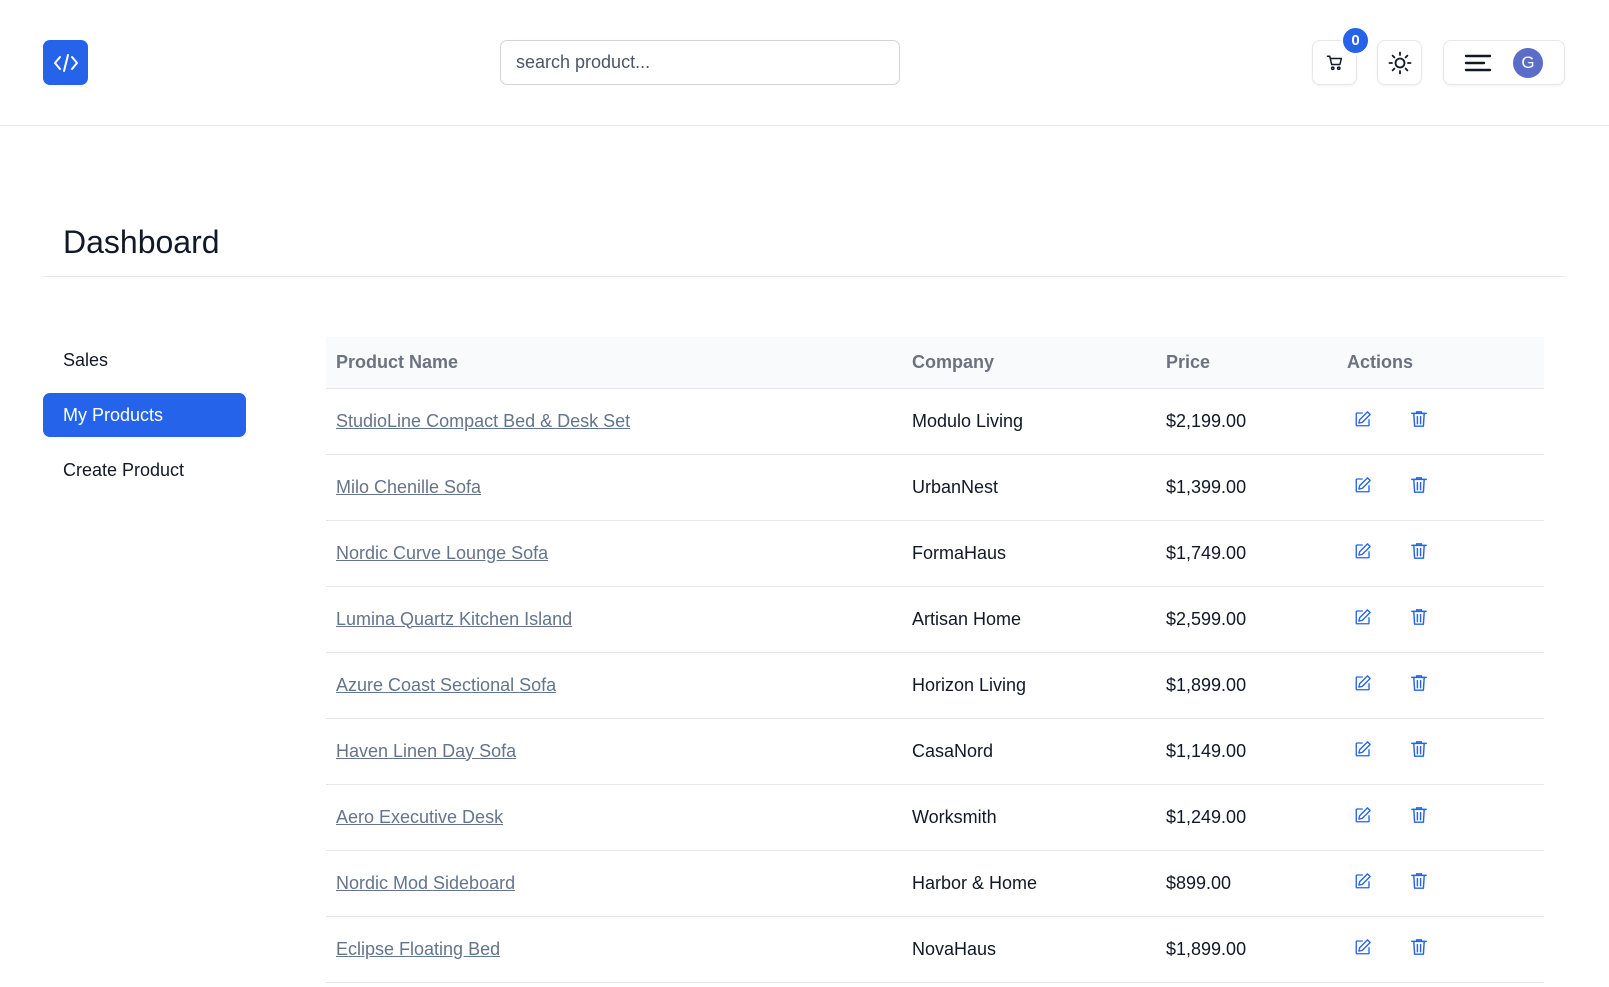  Describe the element at coordinates (1029, 883) in the screenshot. I see `company-cell: Harbor & Home` at that location.